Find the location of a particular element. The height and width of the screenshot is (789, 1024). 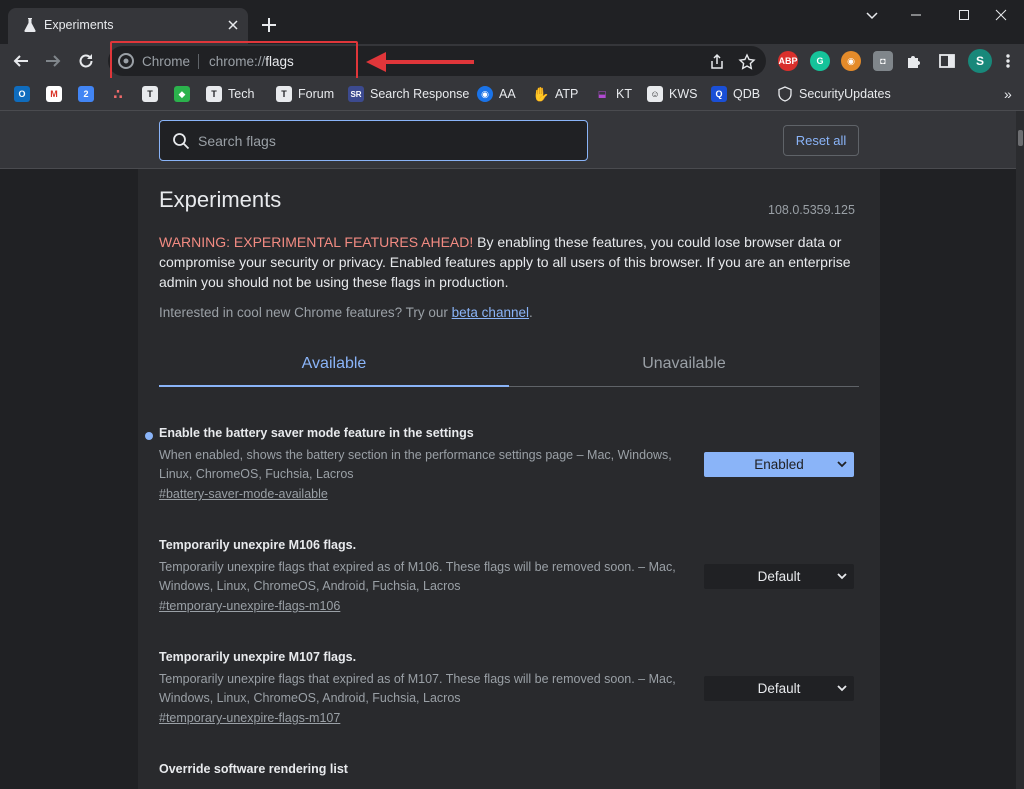

shield-icon is located at coordinates (785, 94).